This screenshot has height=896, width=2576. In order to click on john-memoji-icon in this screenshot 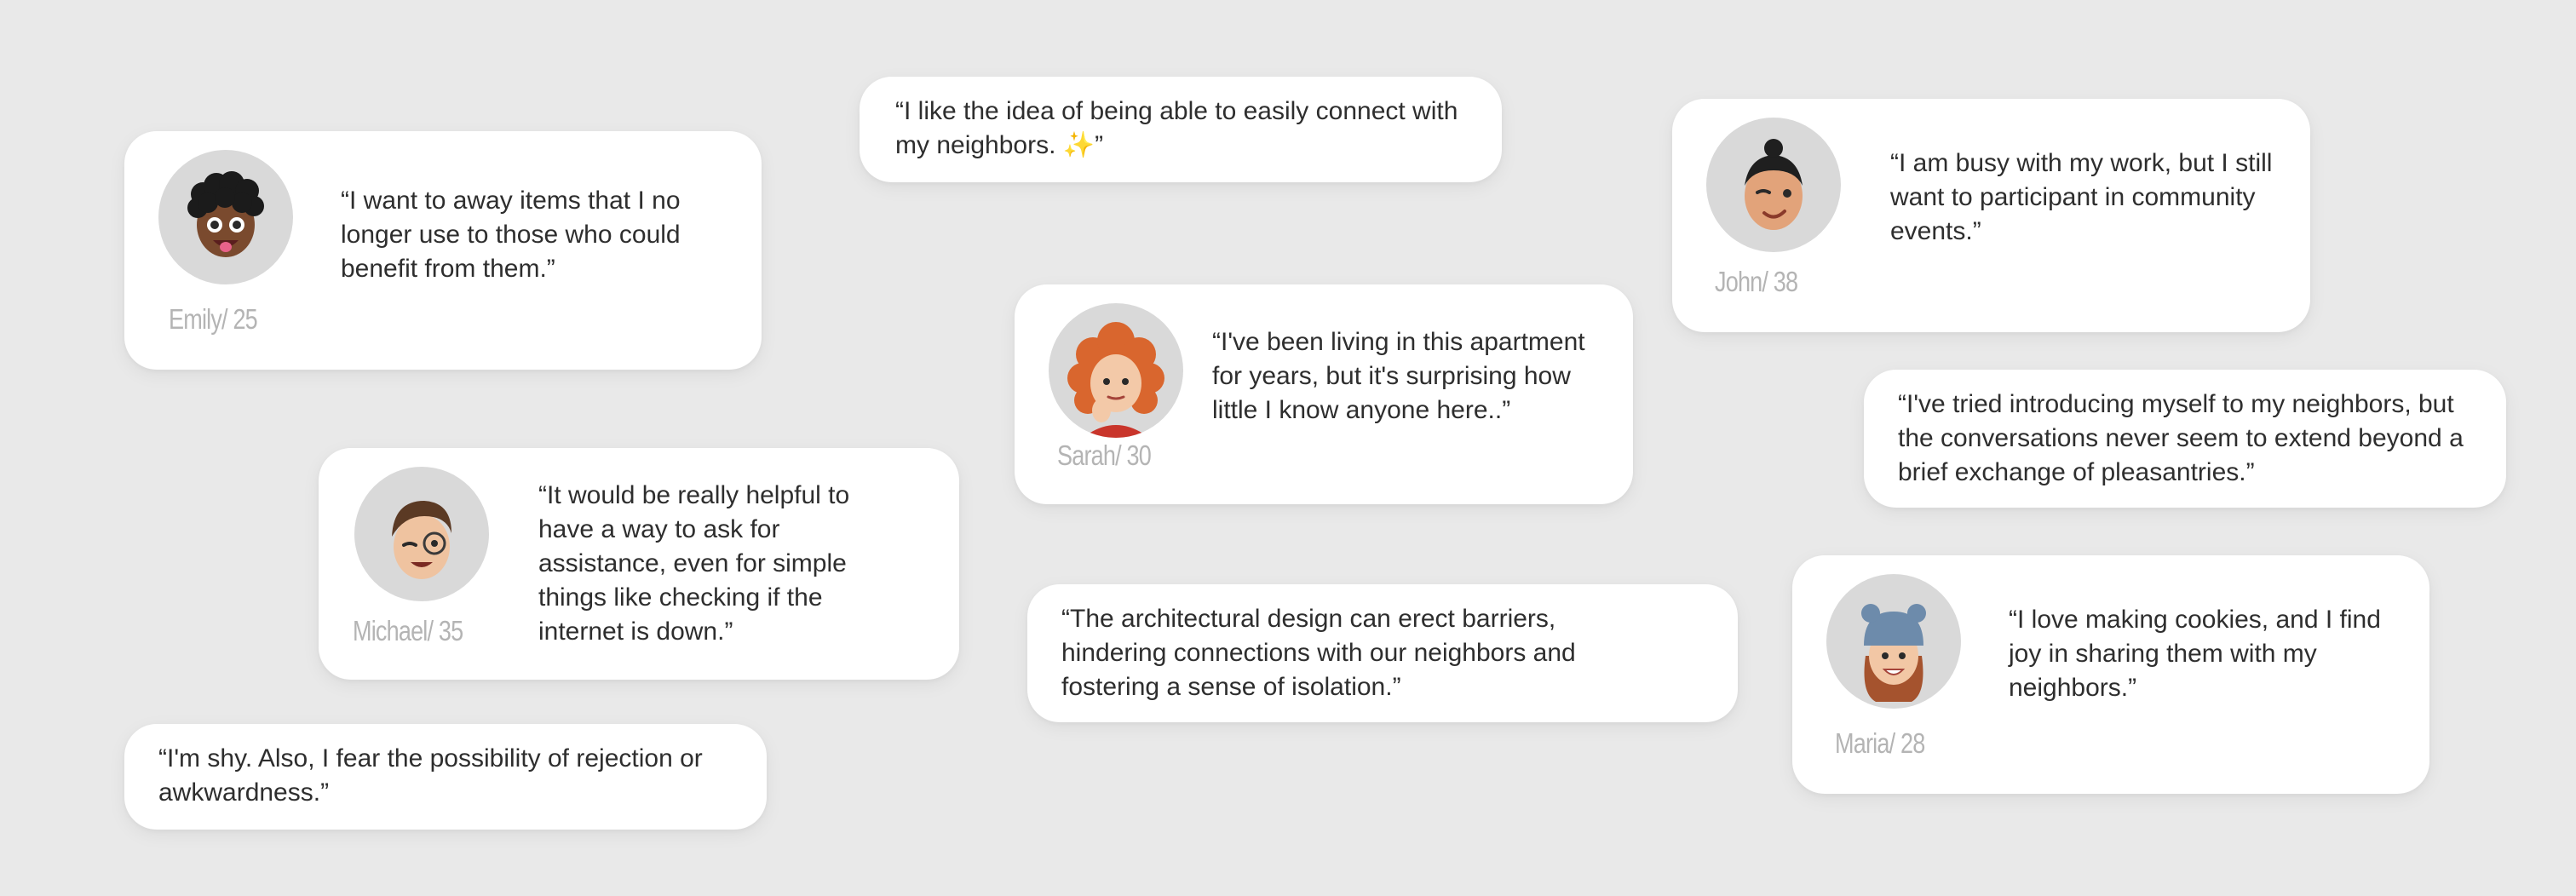, I will do `click(1774, 185)`.